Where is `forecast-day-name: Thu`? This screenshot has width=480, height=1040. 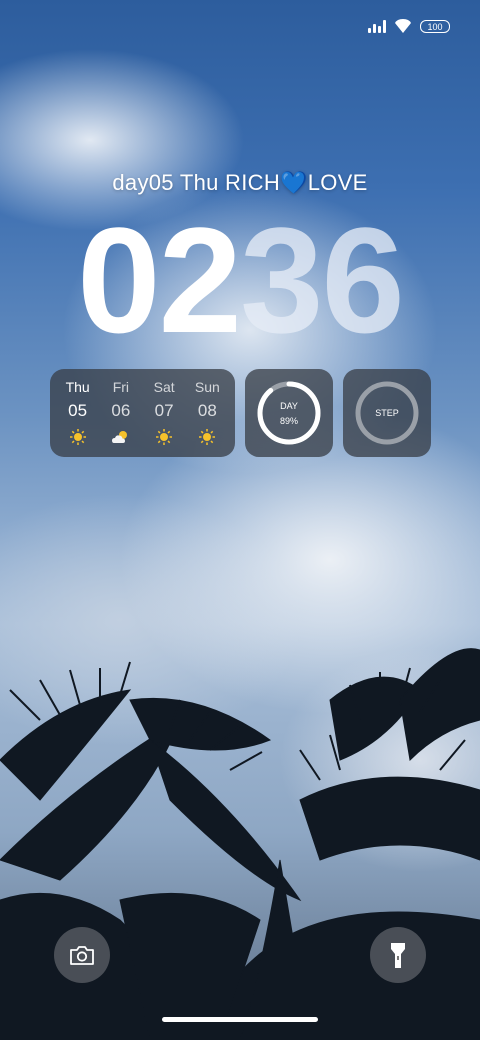
forecast-day-name: Thu is located at coordinates (77, 387).